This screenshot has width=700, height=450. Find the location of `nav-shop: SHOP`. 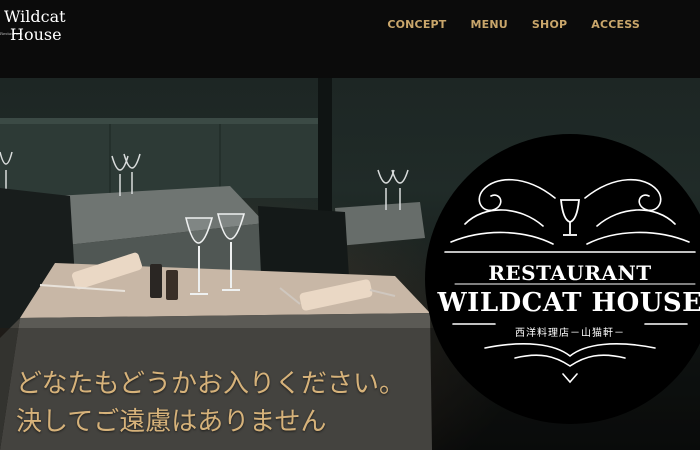

nav-shop: SHOP is located at coordinates (549, 24).